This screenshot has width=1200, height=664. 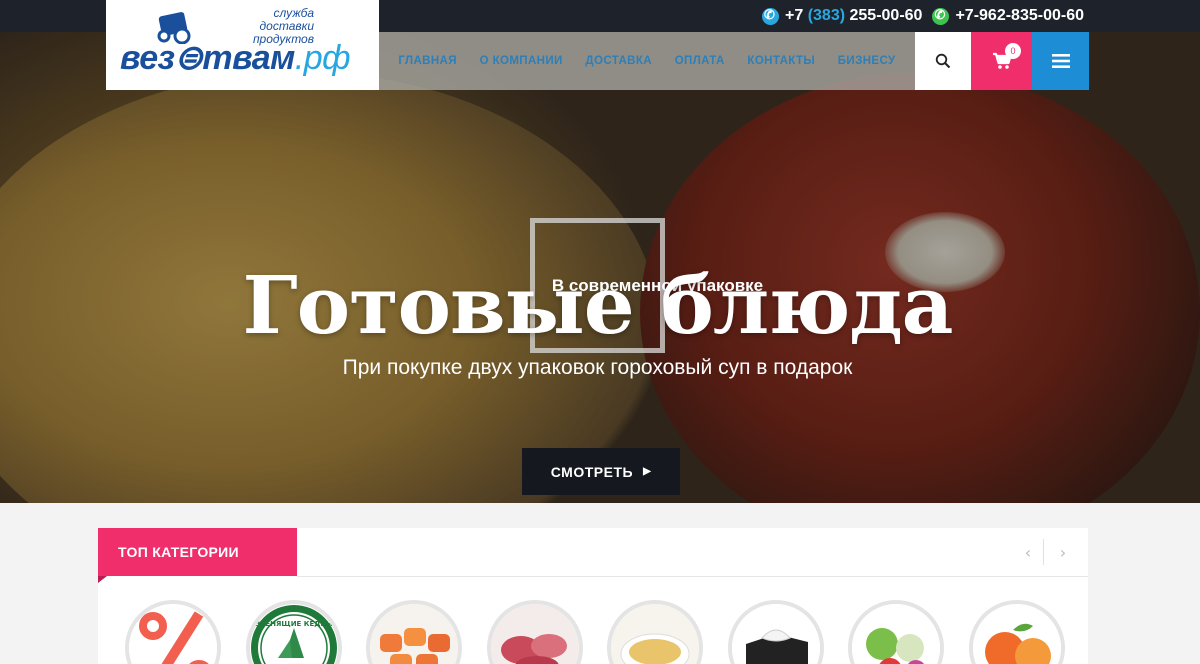 I want to click on category-soups, so click(x=655, y=632).